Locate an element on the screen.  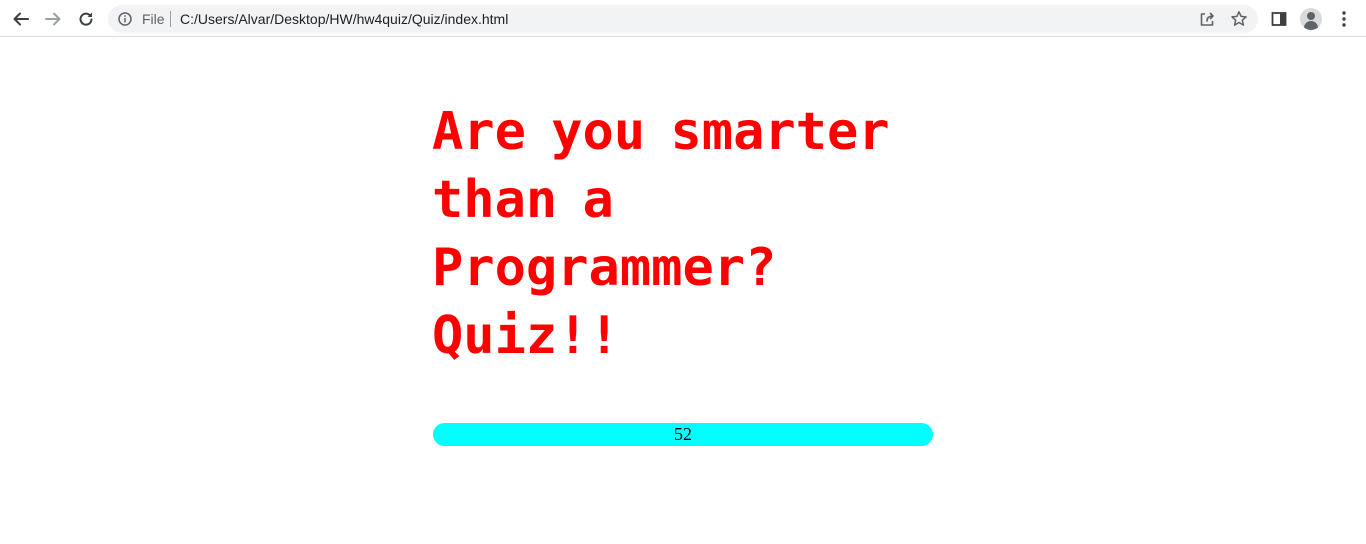
star-icon is located at coordinates (1239, 19).